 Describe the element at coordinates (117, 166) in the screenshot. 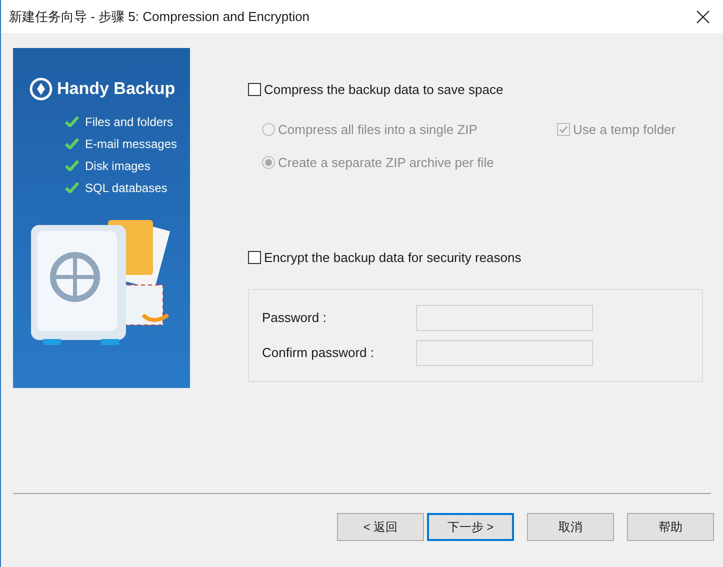

I see `feature-text: Disk images` at that location.